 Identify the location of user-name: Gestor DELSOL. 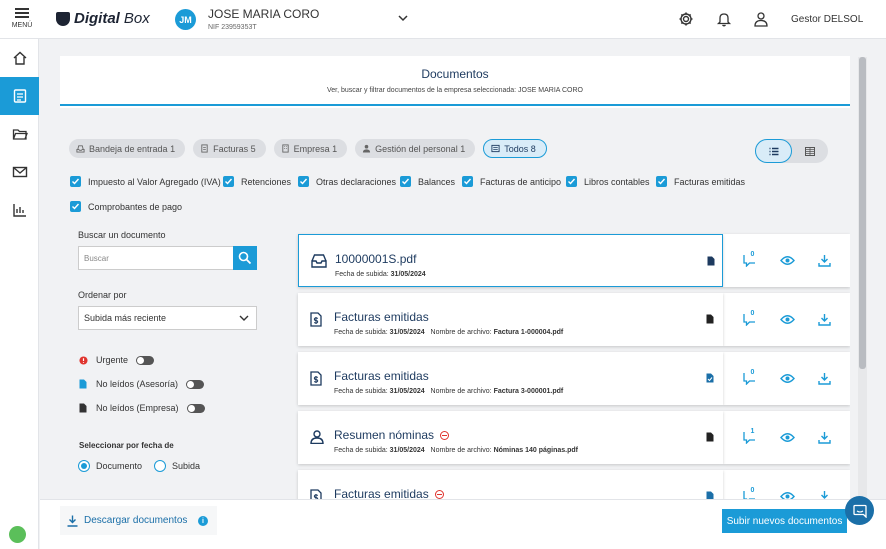
(827, 19).